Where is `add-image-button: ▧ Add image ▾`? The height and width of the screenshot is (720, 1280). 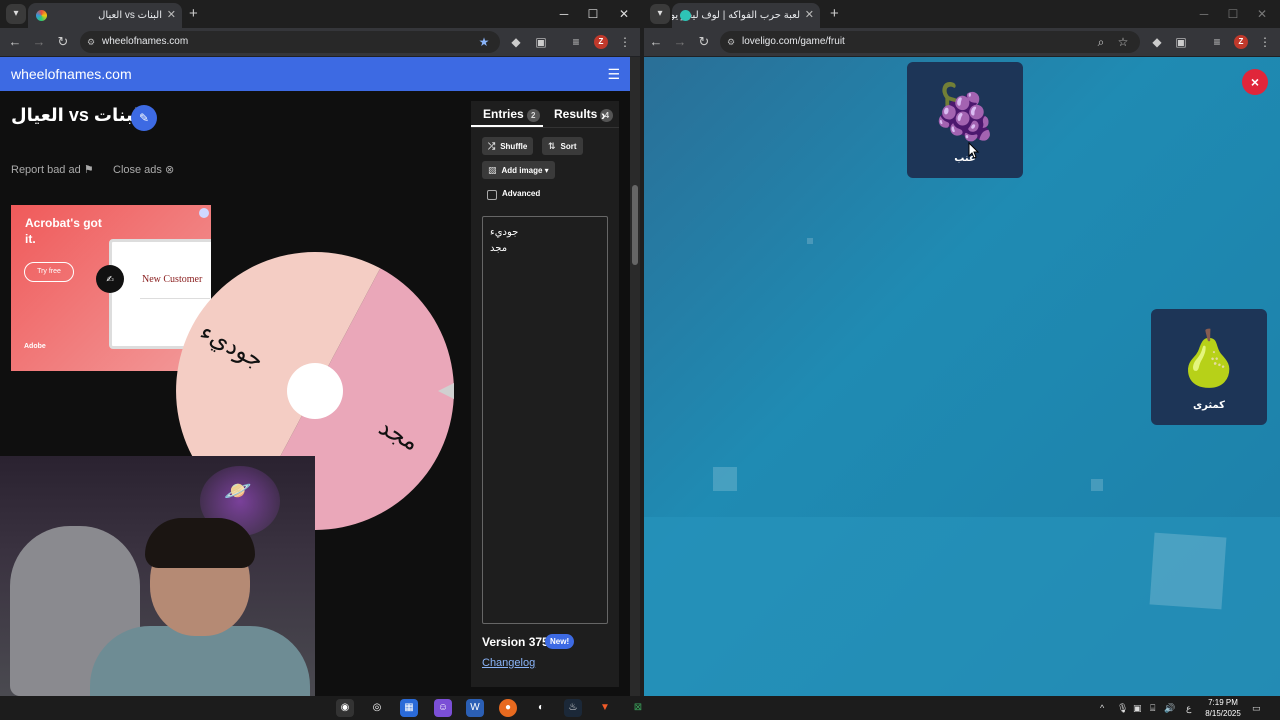
add-image-button: ▧ Add image ▾ is located at coordinates (518, 170).